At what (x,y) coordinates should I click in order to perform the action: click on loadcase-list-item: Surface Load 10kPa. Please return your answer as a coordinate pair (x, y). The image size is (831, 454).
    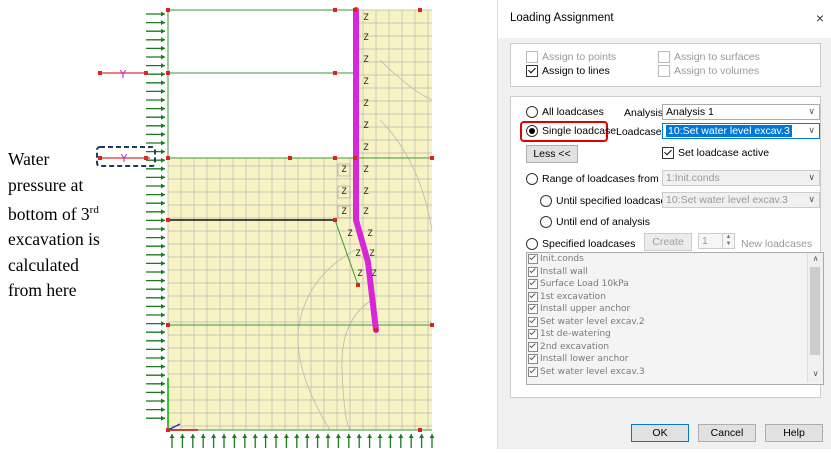
    Looking at the image, I should click on (675, 284).